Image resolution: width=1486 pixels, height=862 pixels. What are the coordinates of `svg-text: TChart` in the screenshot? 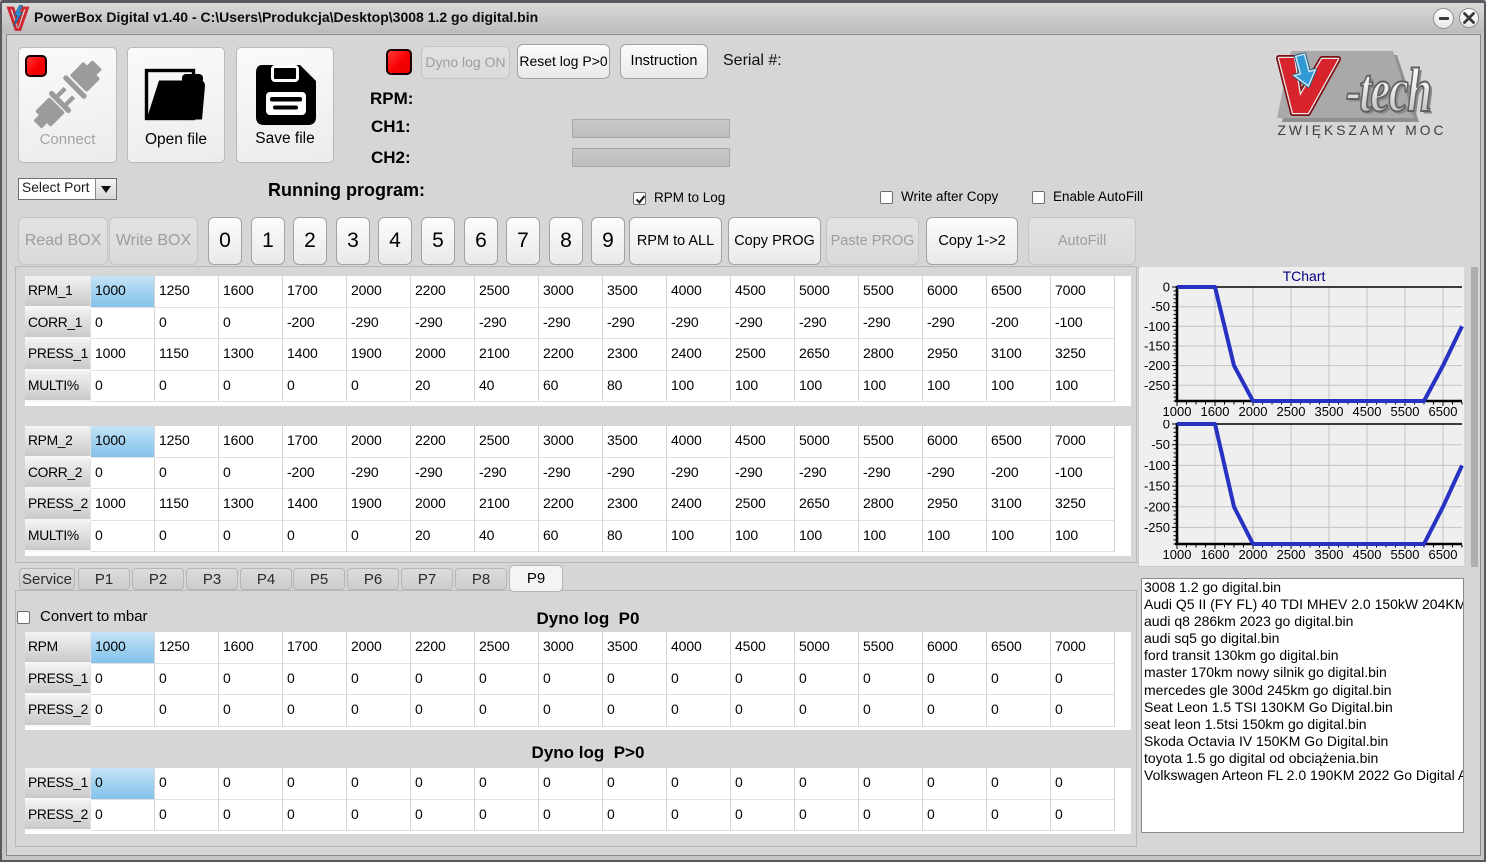 It's located at (1304, 276).